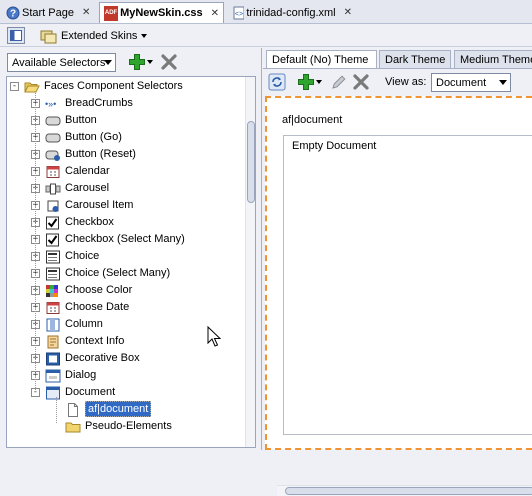 This screenshot has width=532, height=496. What do you see at coordinates (53, 239) in the screenshot?
I see `checkbox-icon` at bounding box center [53, 239].